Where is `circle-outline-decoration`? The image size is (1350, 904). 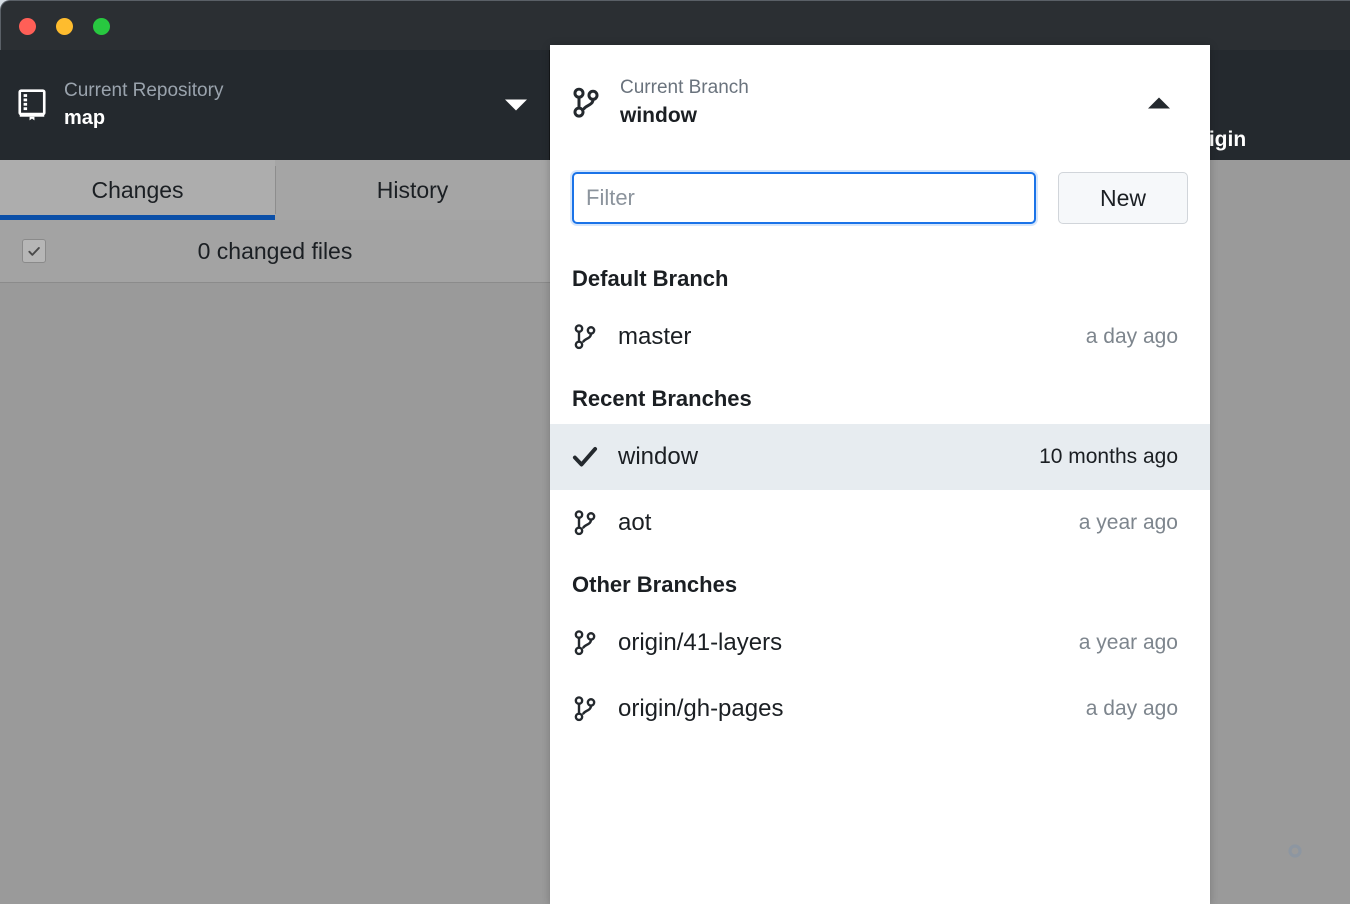 circle-outline-decoration is located at coordinates (1295, 853).